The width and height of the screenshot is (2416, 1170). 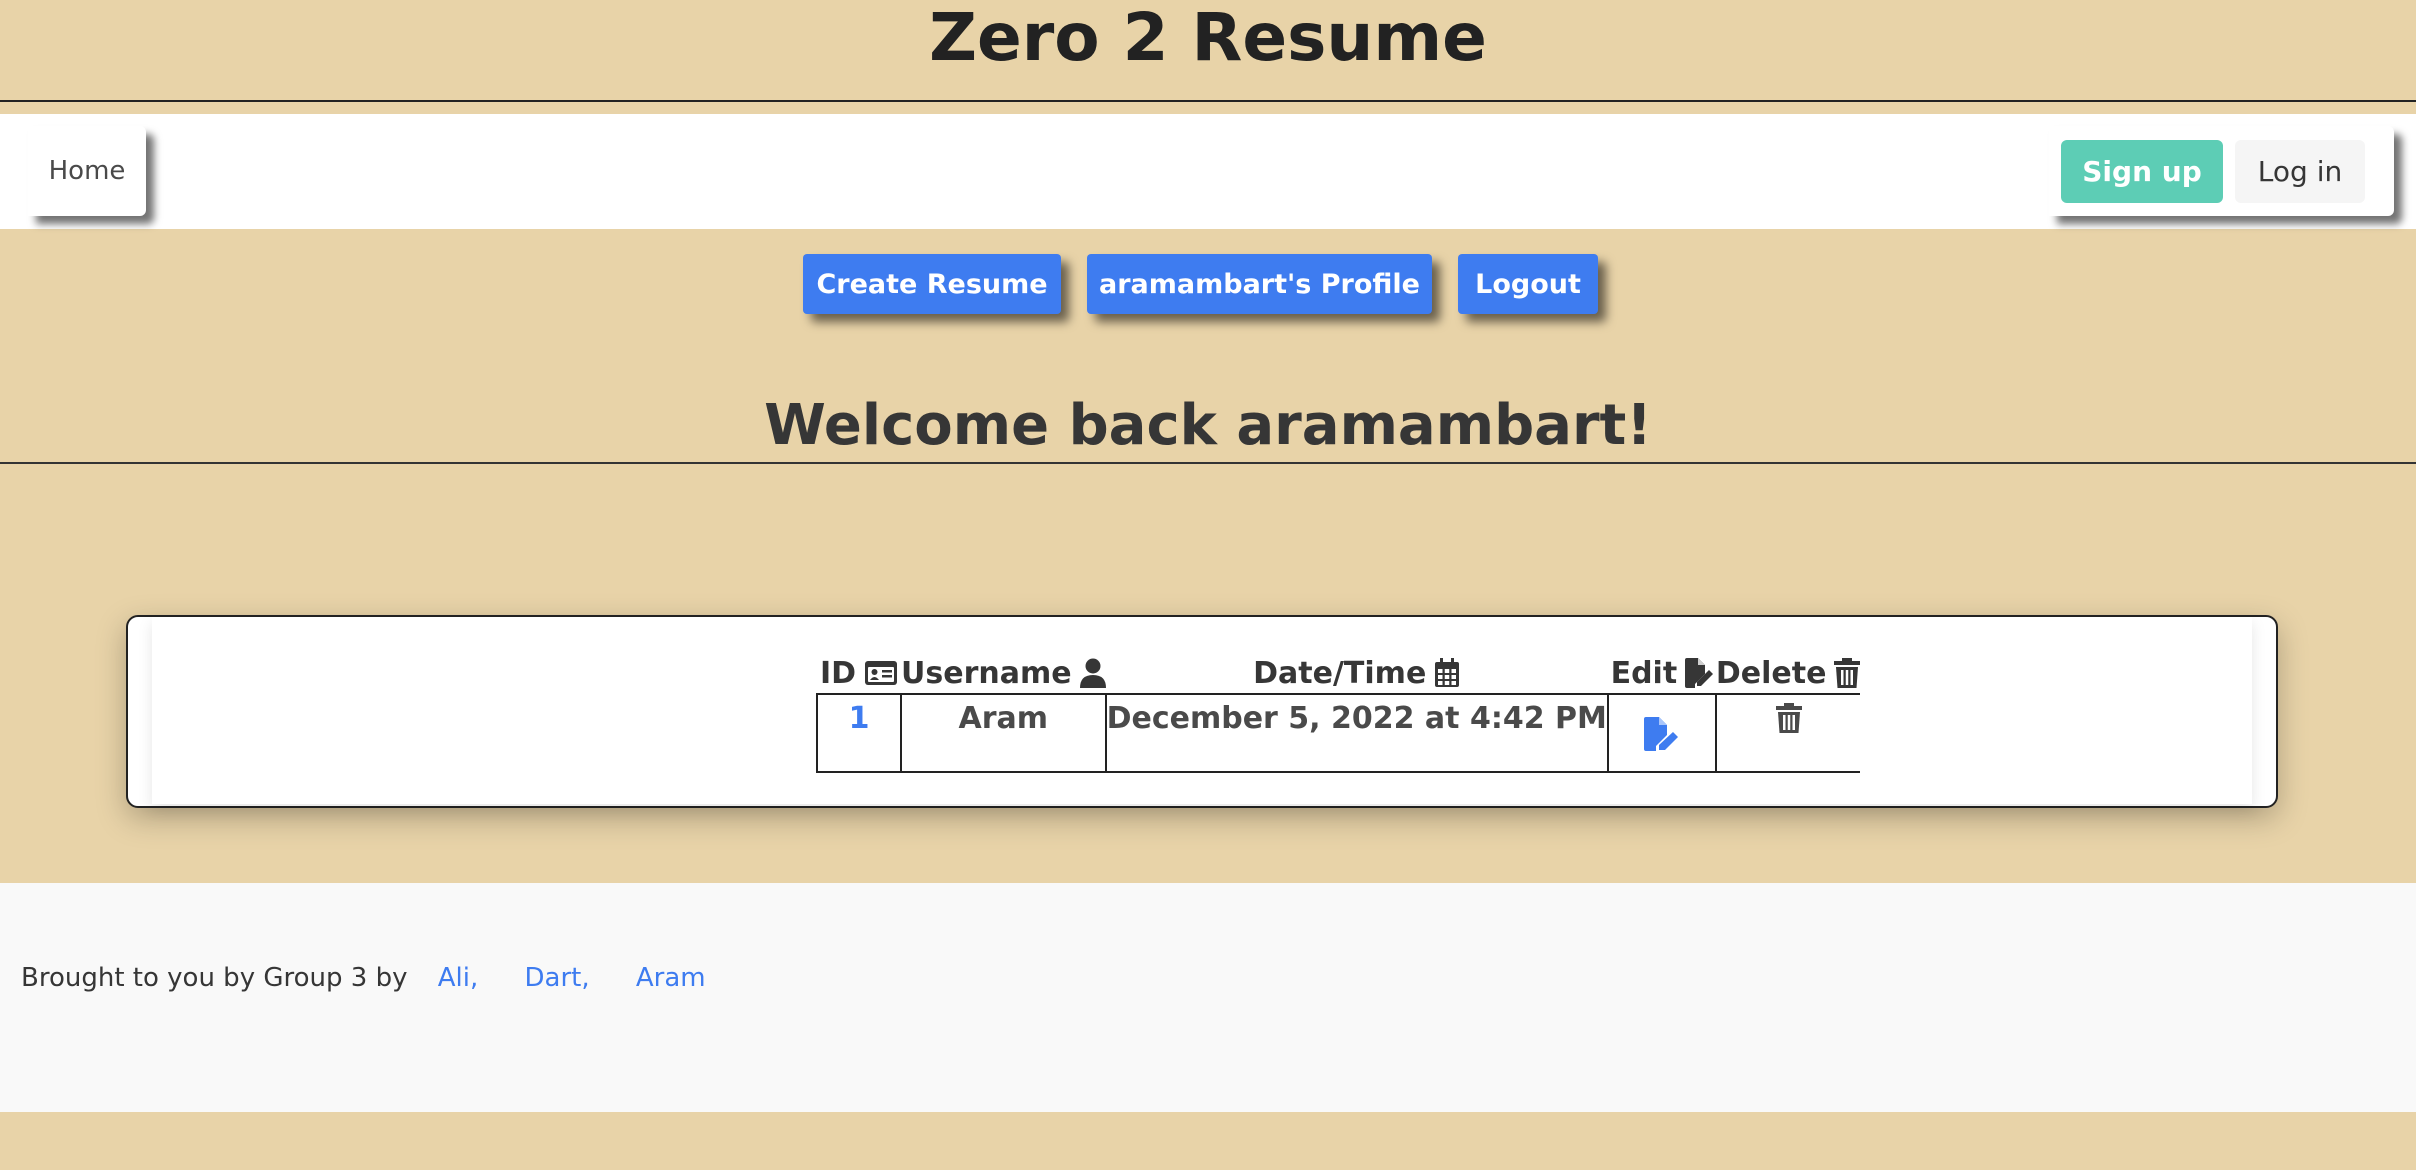 What do you see at coordinates (1259, 284) in the screenshot?
I see `profile-button: aramambart's Profile` at bounding box center [1259, 284].